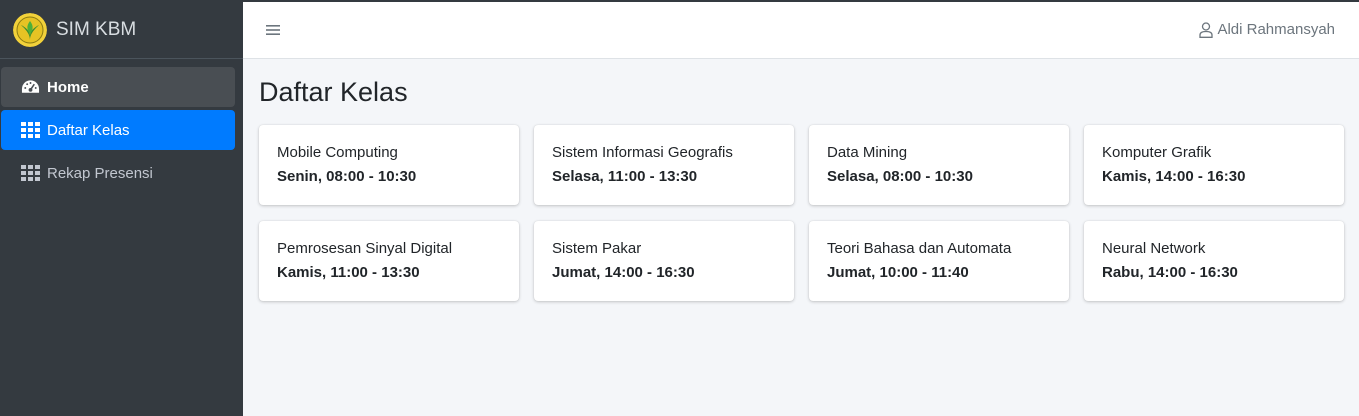 This screenshot has width=1359, height=416. What do you see at coordinates (801, 30) in the screenshot?
I see `top-navbar: Aldi Rahmansyah` at bounding box center [801, 30].